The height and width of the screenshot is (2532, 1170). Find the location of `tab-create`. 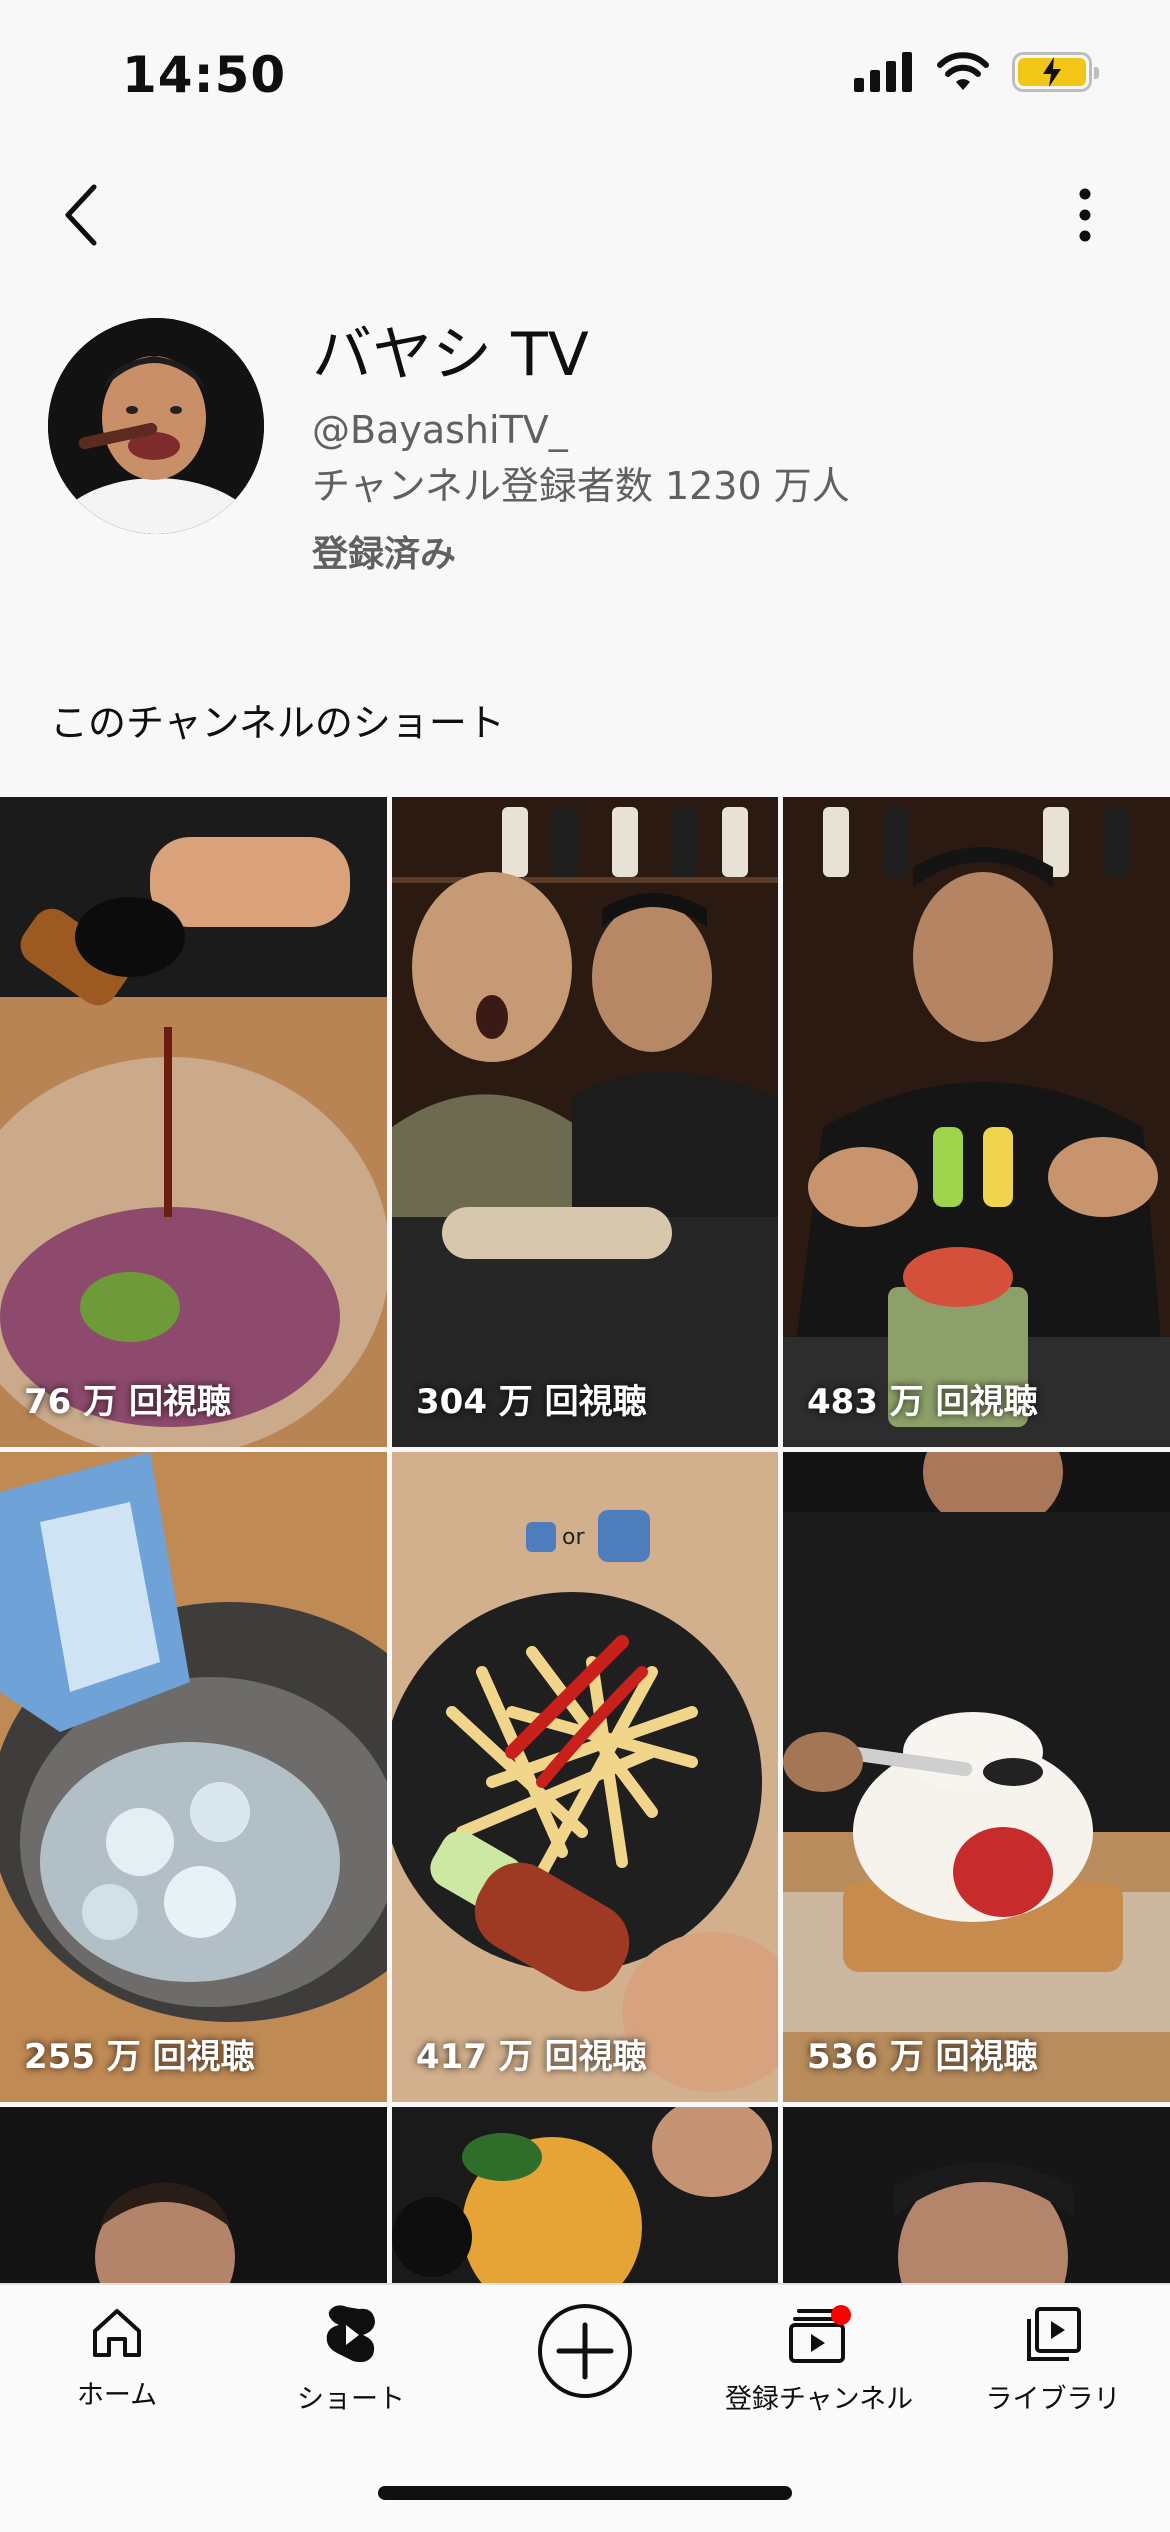

tab-create is located at coordinates (585, 2351).